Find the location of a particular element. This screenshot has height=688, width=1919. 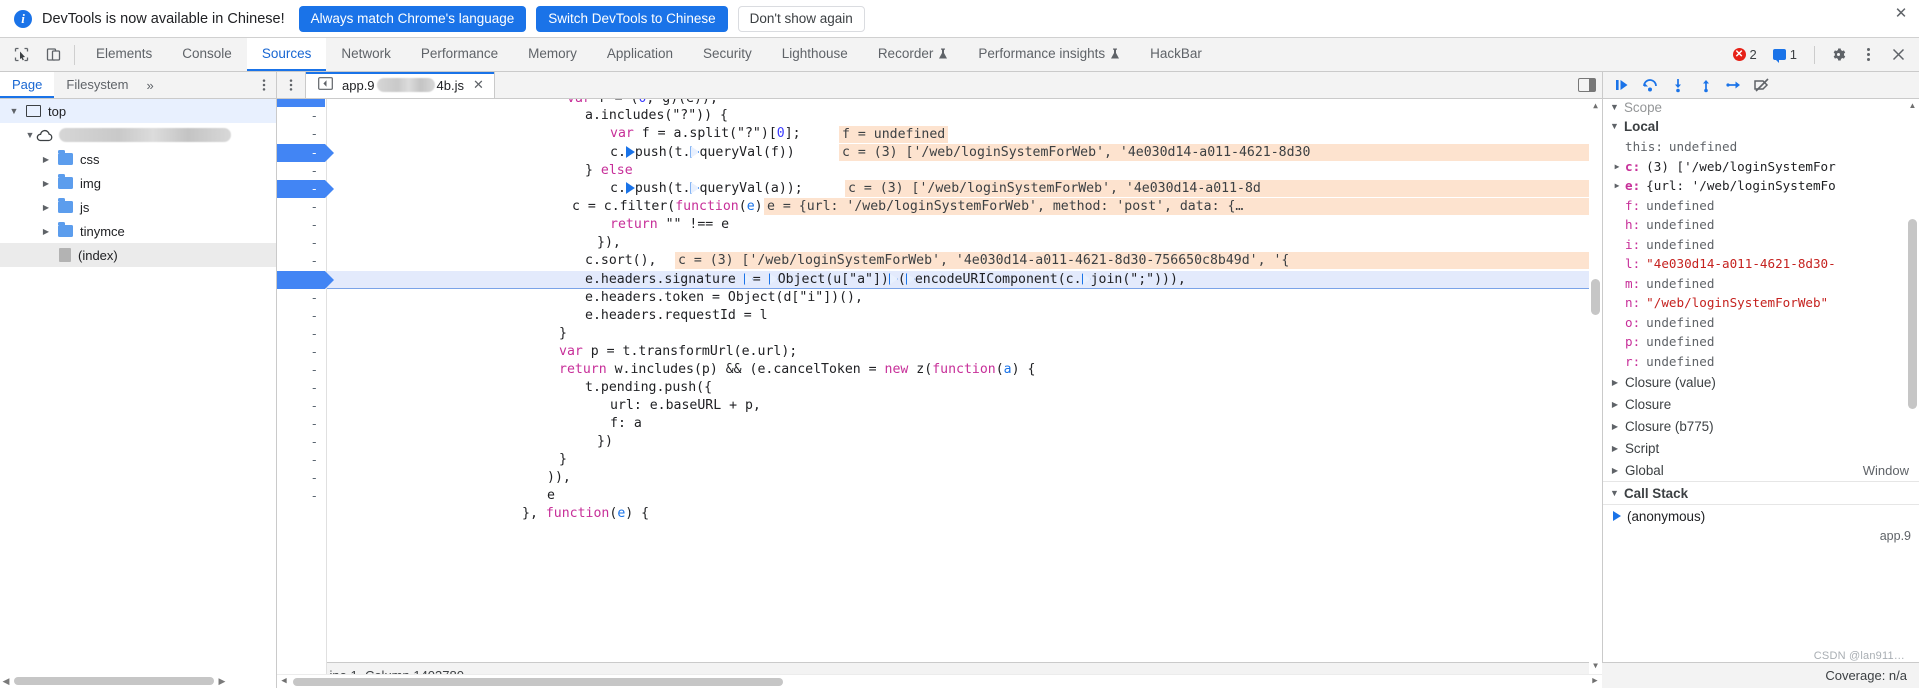

more-navigator-tabs-icon: » is located at coordinates (150, 85).